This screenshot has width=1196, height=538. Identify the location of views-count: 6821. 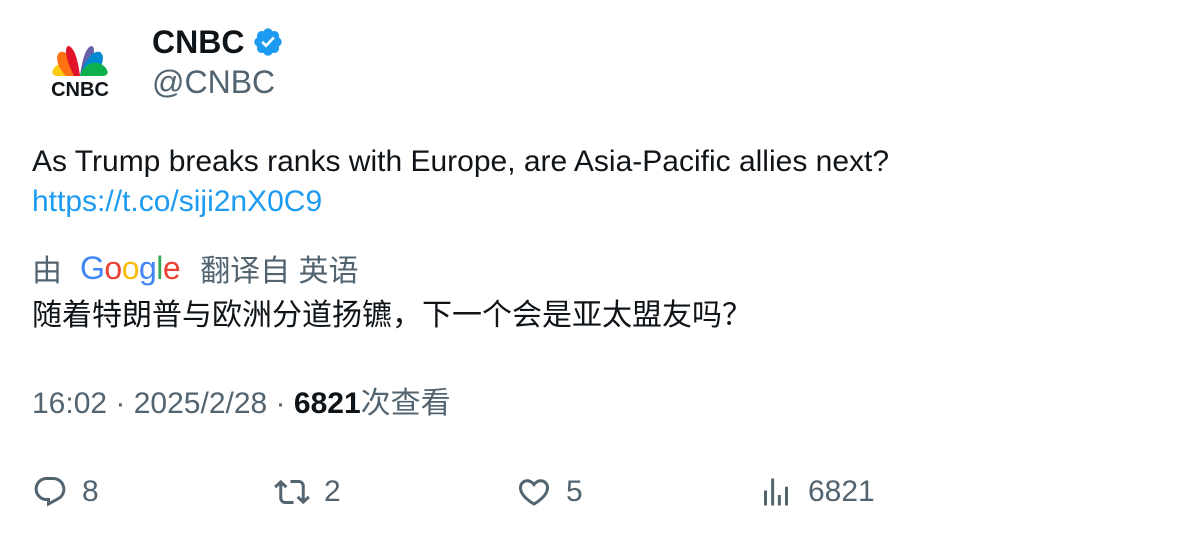
(327, 403).